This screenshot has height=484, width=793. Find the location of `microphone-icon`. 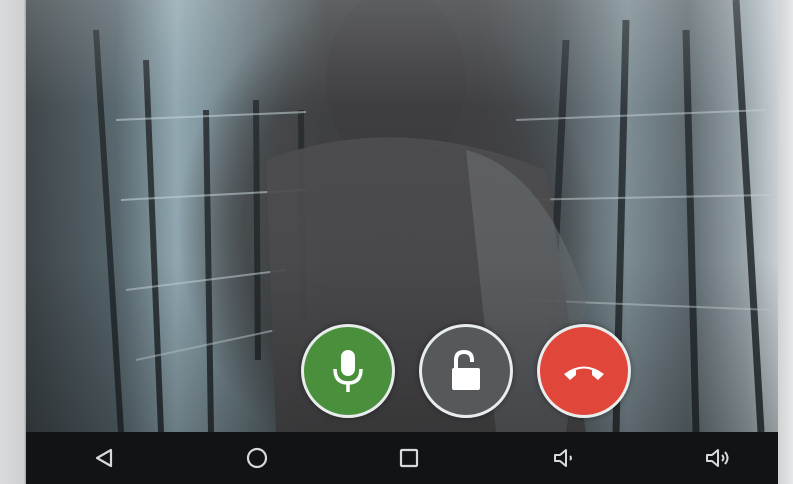

microphone-icon is located at coordinates (348, 371).